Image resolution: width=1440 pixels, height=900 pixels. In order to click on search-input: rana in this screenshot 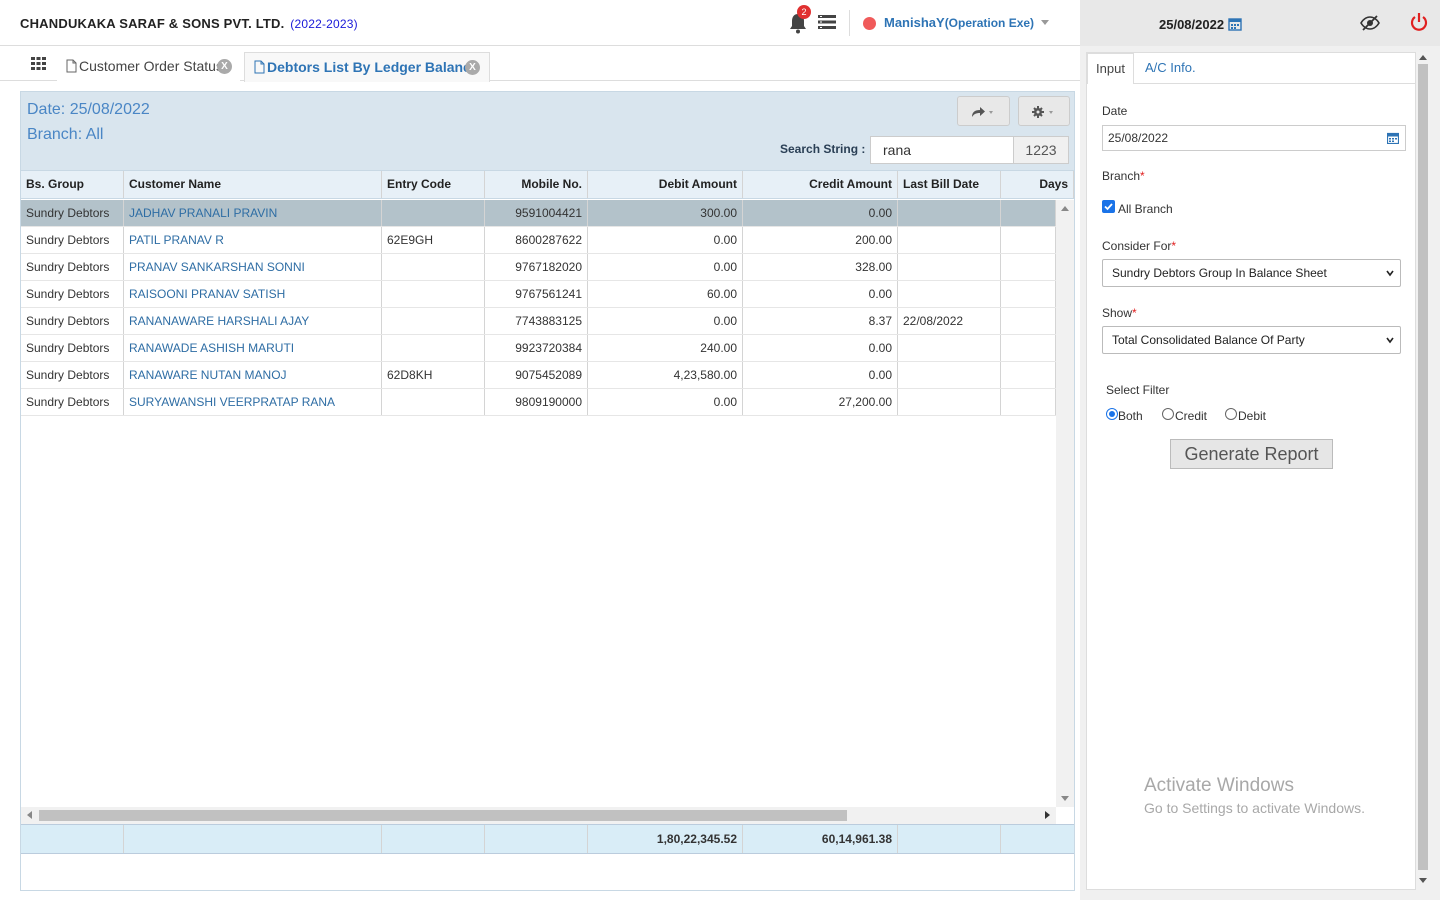, I will do `click(942, 150)`.